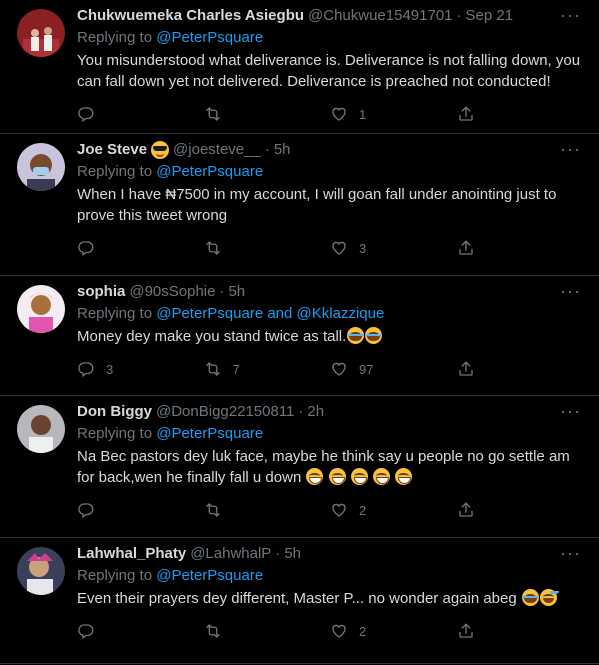  Describe the element at coordinates (393, 369) in the screenshot. I see `like-button: 97` at that location.